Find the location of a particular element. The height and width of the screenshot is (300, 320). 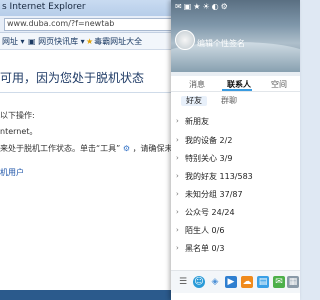

web-slice-icon: ▣ is located at coordinates (32, 41).